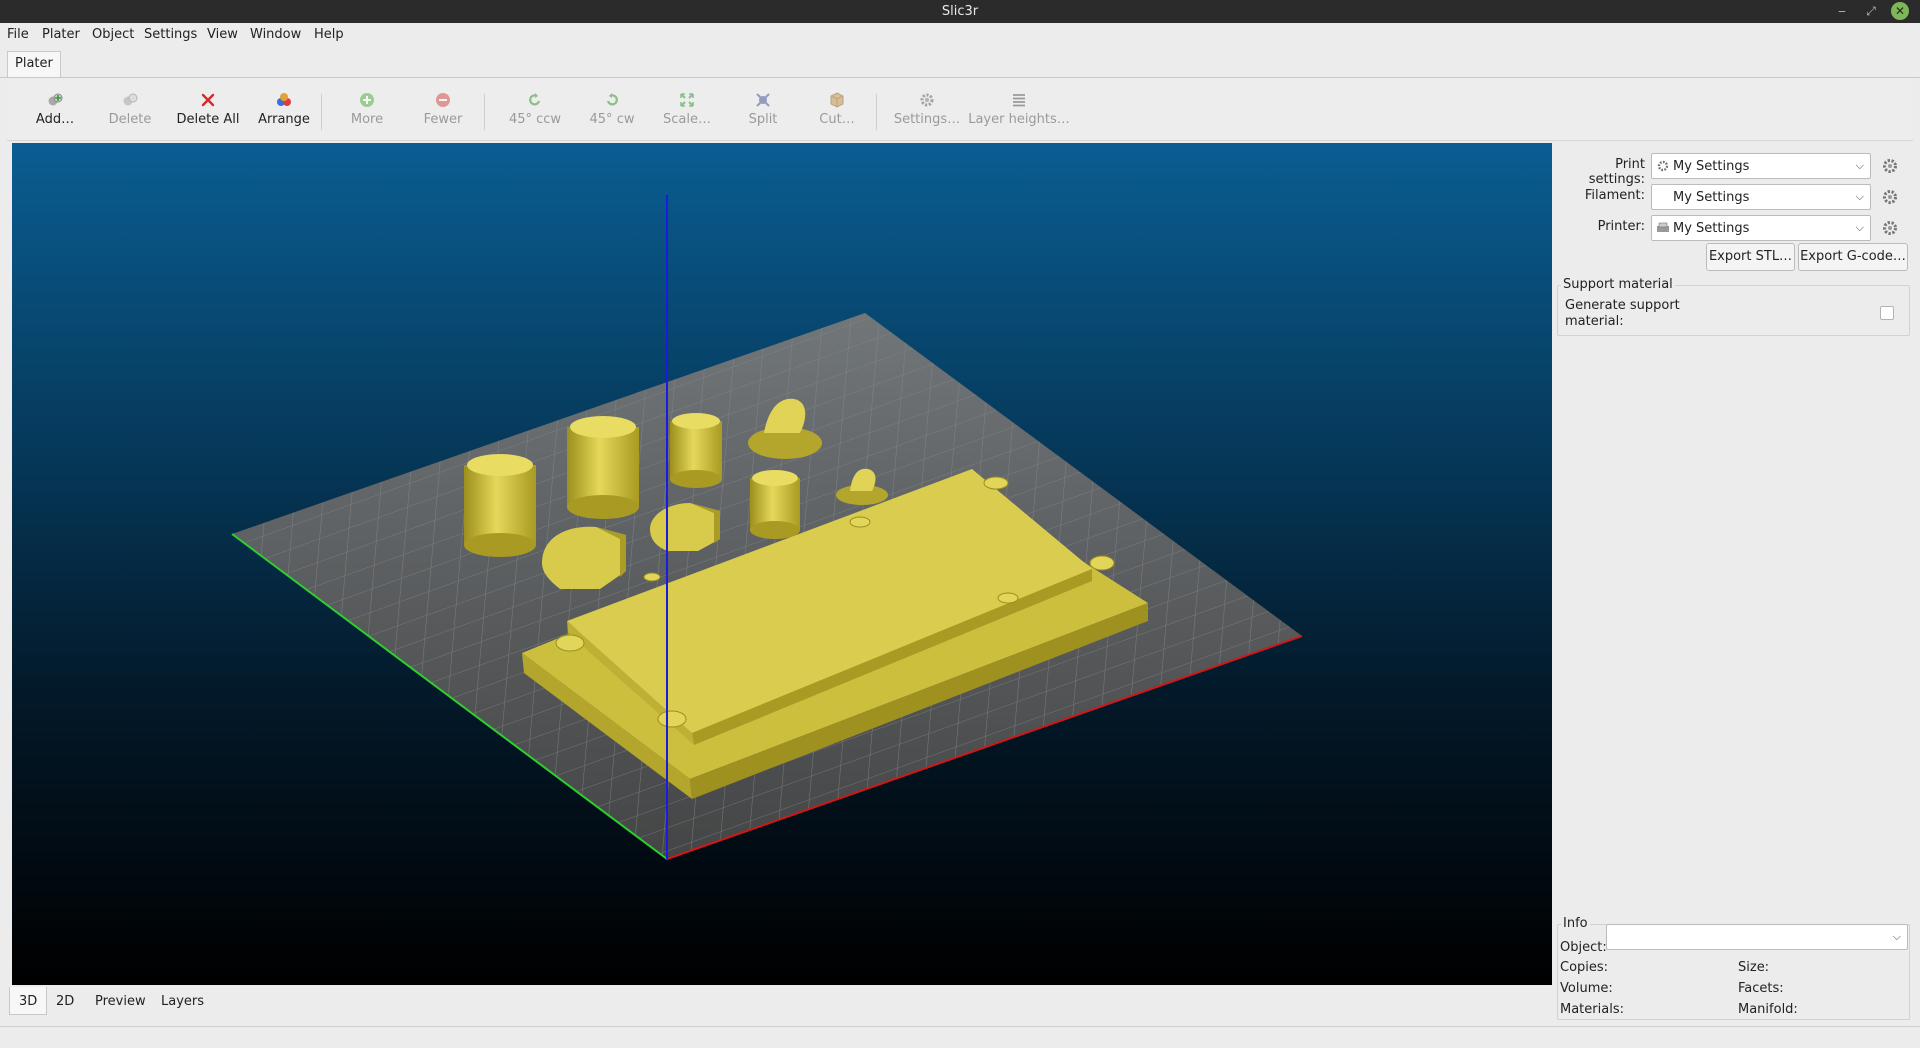 The image size is (1920, 1048). What do you see at coordinates (55, 99) in the screenshot?
I see `add-object-icon` at bounding box center [55, 99].